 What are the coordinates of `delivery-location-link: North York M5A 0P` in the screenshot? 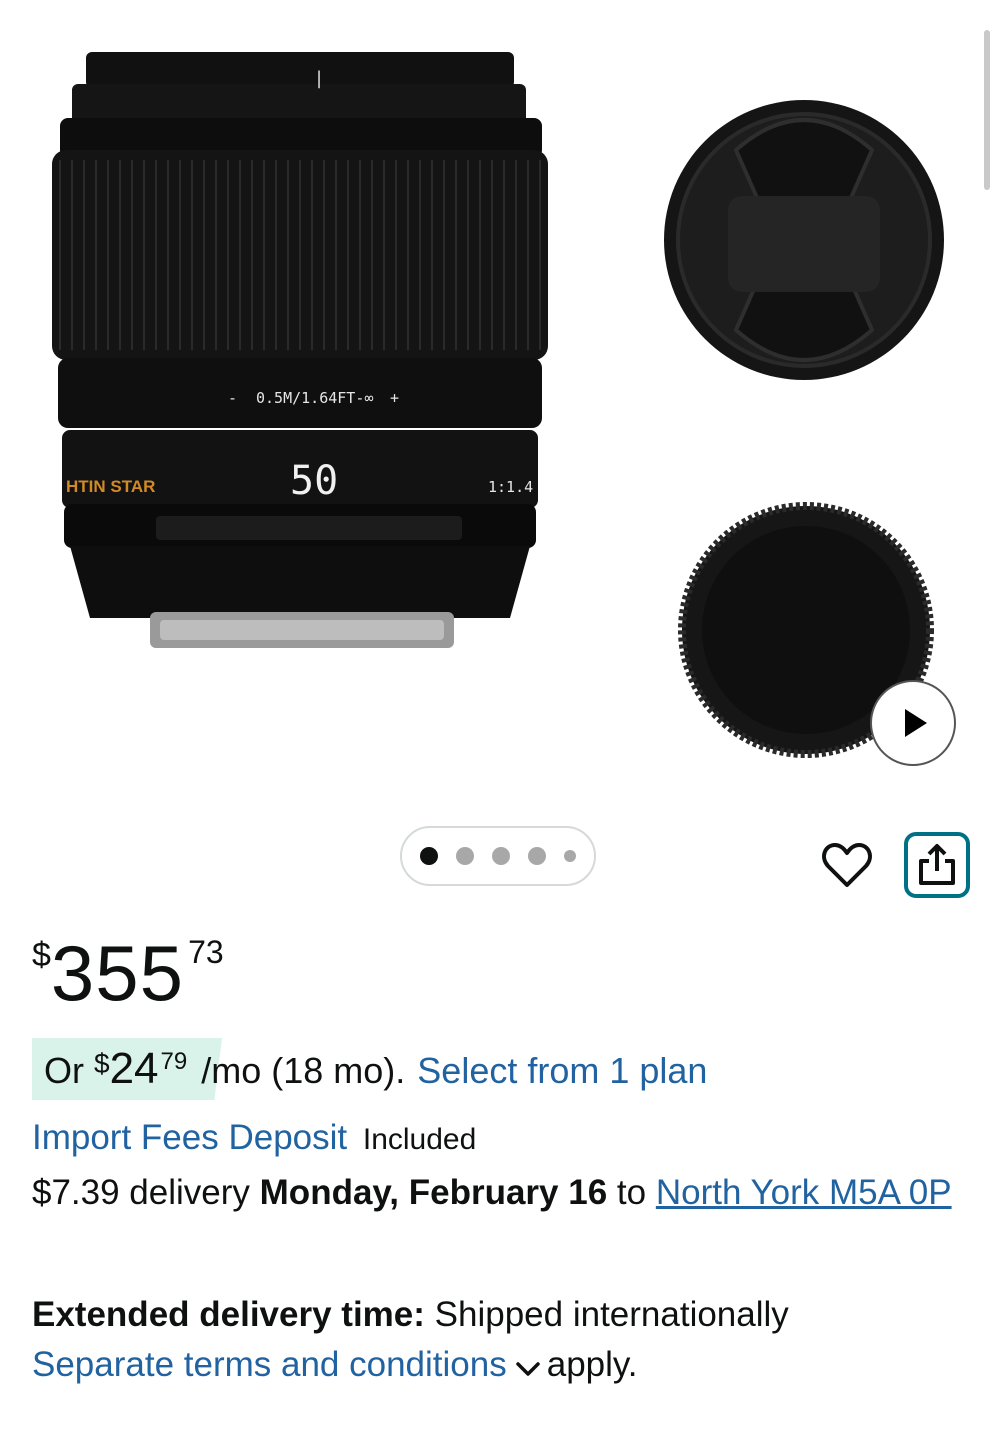 It's located at (804, 1192).